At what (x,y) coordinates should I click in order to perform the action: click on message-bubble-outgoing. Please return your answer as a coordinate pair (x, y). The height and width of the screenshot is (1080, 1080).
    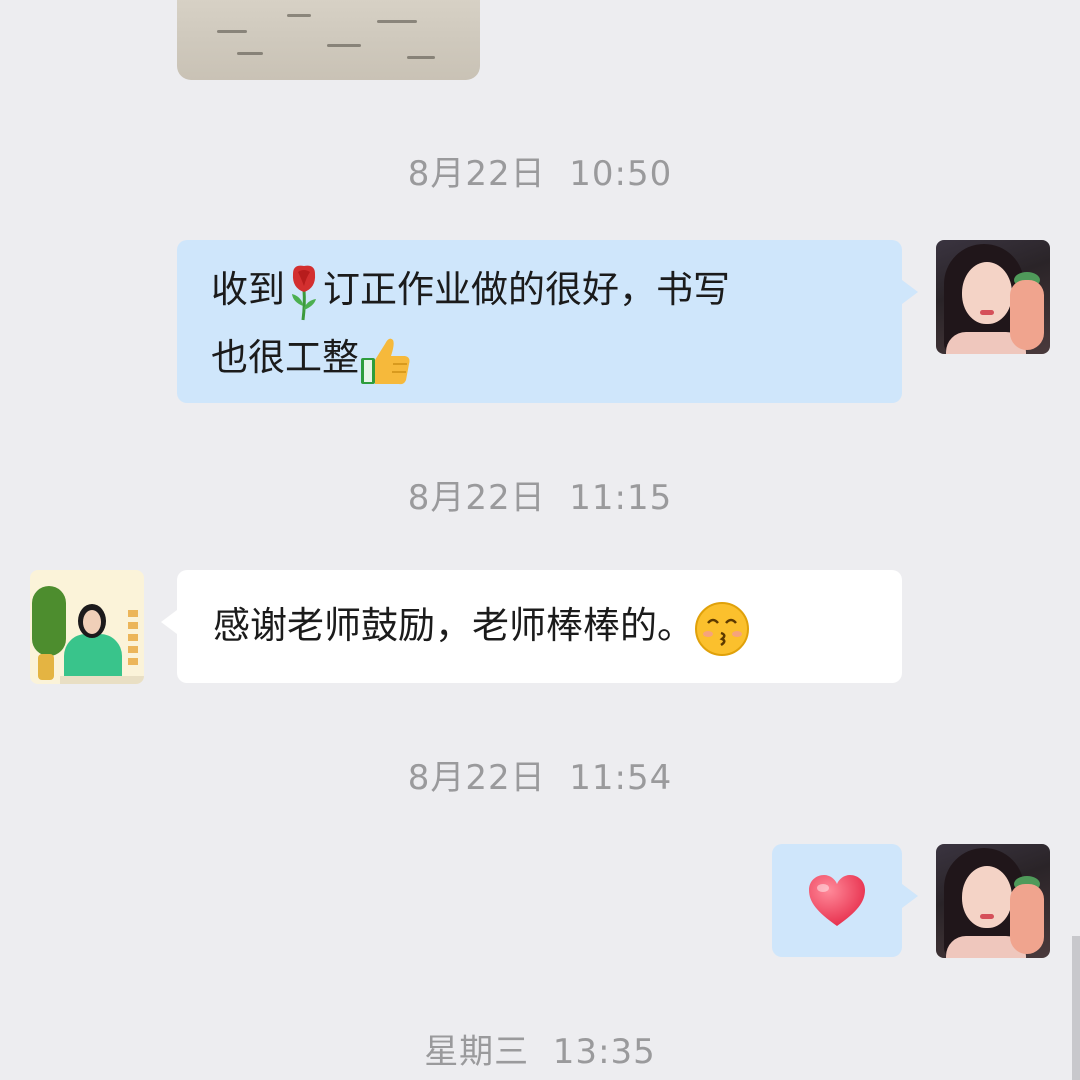
    Looking at the image, I should click on (845, 900).